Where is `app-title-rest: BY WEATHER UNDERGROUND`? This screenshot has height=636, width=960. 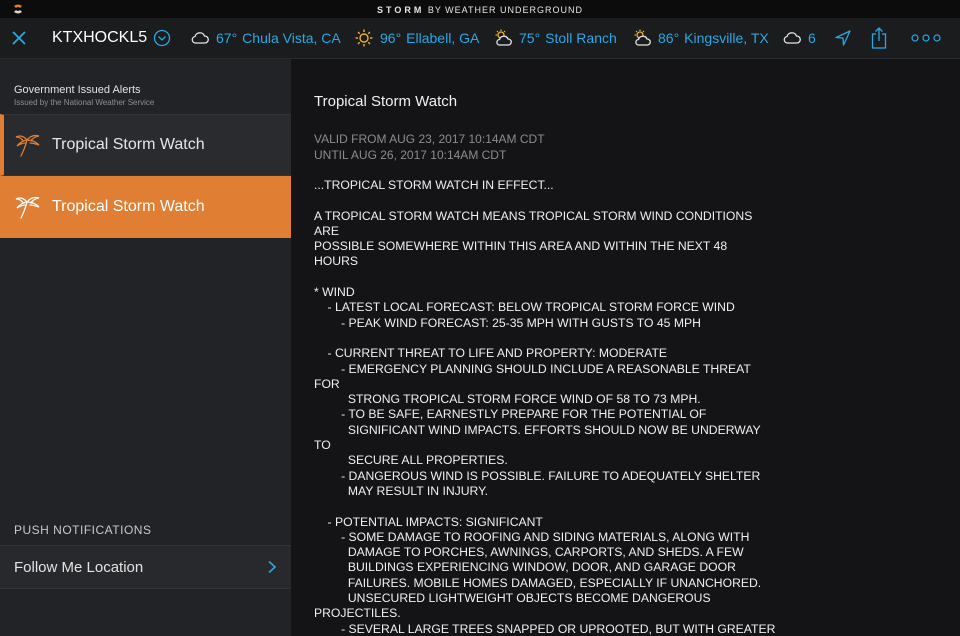
app-title-rest: BY WEATHER UNDERGROUND is located at coordinates (504, 10).